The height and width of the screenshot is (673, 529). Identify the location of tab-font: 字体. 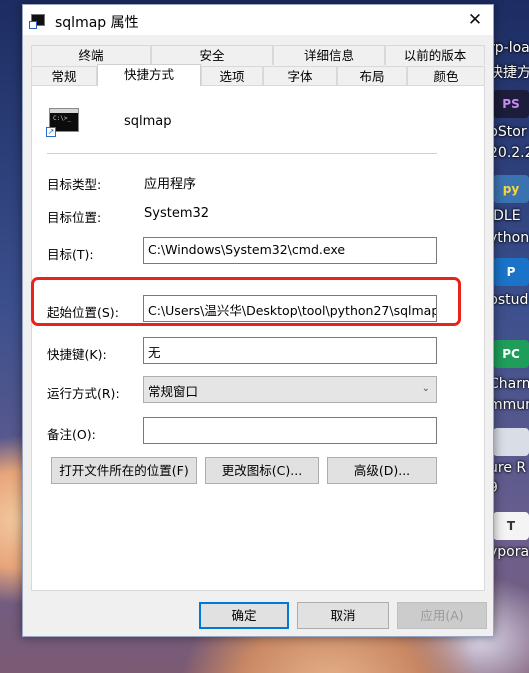
(300, 76).